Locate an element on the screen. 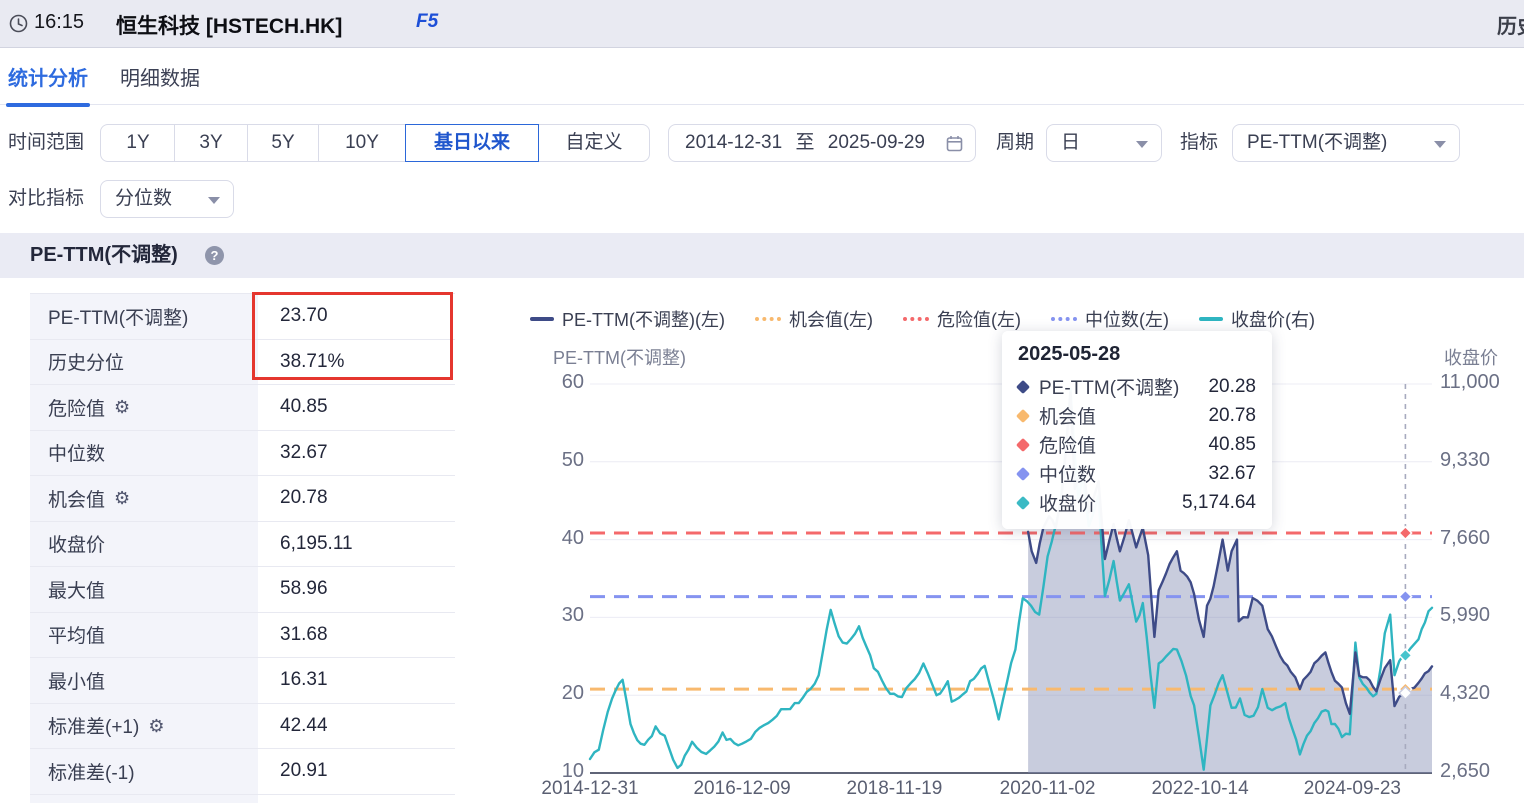  table-row: 标准差(-1) 20.91 is located at coordinates (242, 772).